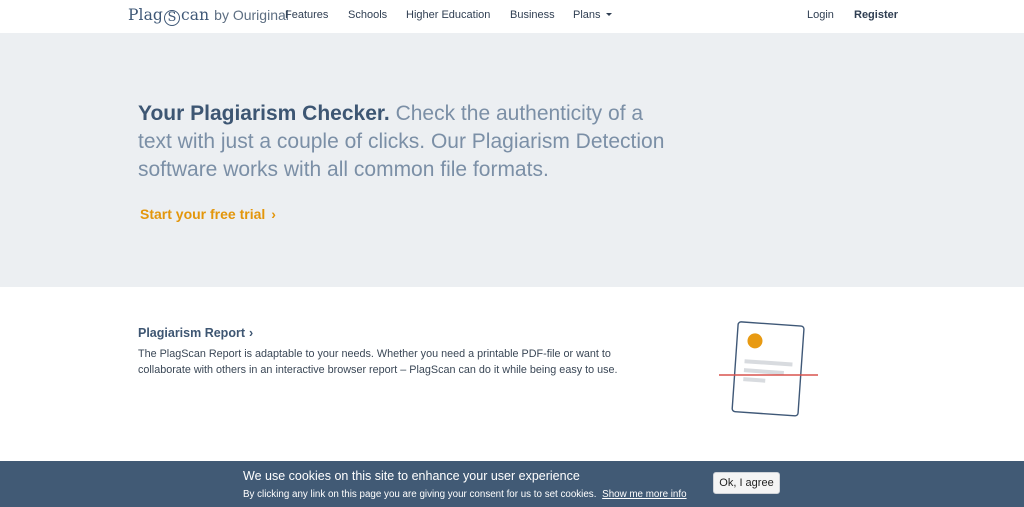 The width and height of the screenshot is (1024, 507). What do you see at coordinates (768, 369) in the screenshot?
I see `document-scan-icon` at bounding box center [768, 369].